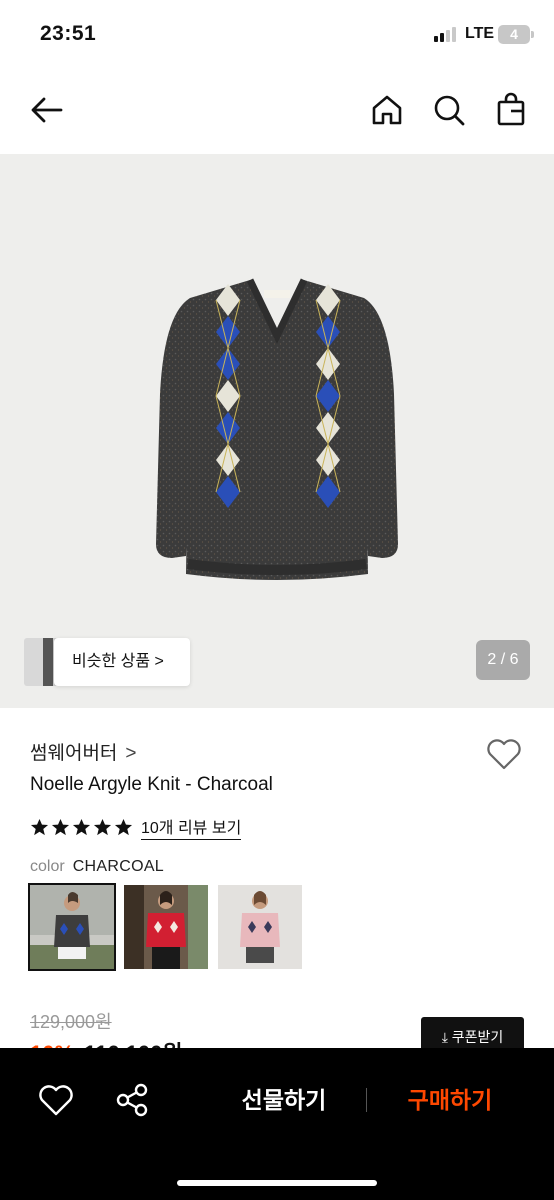 The image size is (554, 1200). What do you see at coordinates (191, 827) in the screenshot?
I see `review-link: 10개 리뷰 보기` at bounding box center [191, 827].